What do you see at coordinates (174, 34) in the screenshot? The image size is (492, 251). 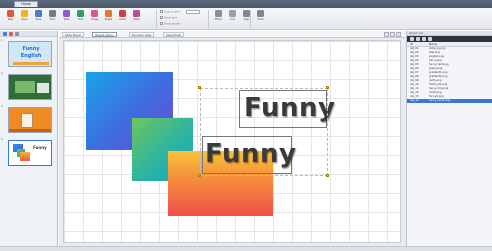 I see `tab-save-undo: Save/Undo` at bounding box center [174, 34].